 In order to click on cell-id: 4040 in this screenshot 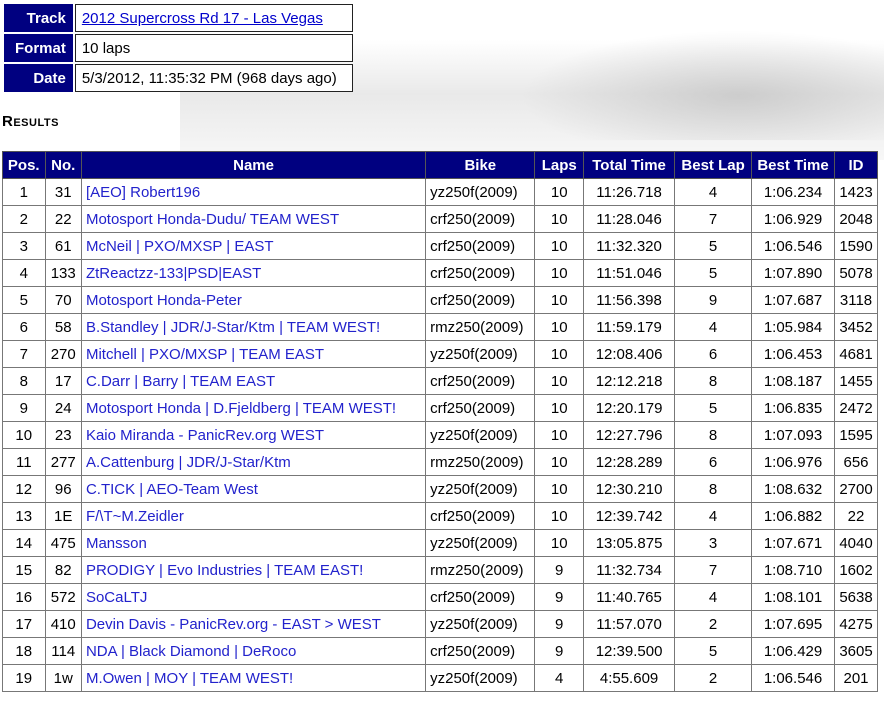, I will do `click(856, 543)`.